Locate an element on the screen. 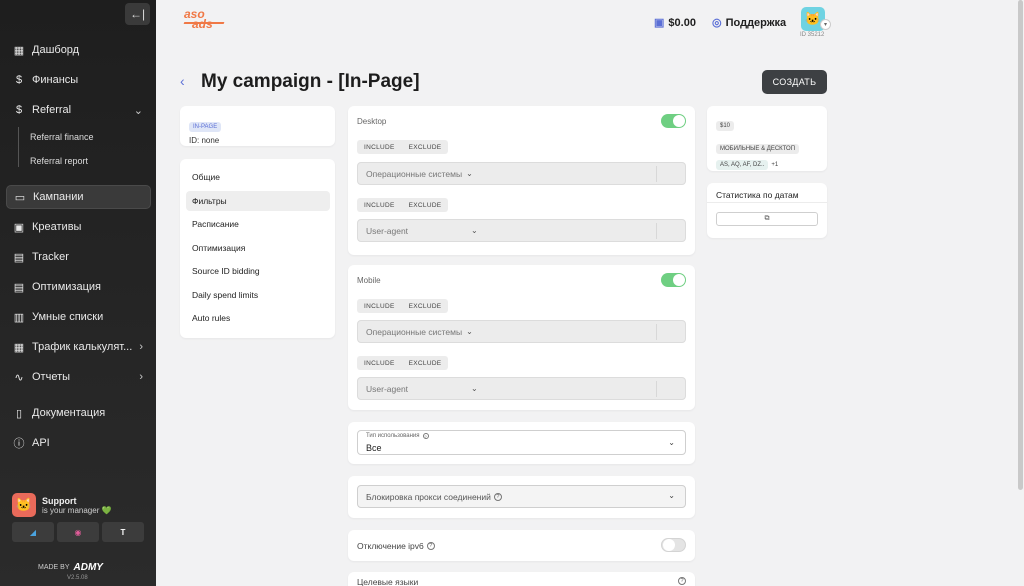  teams-icon: T is located at coordinates (123, 532).